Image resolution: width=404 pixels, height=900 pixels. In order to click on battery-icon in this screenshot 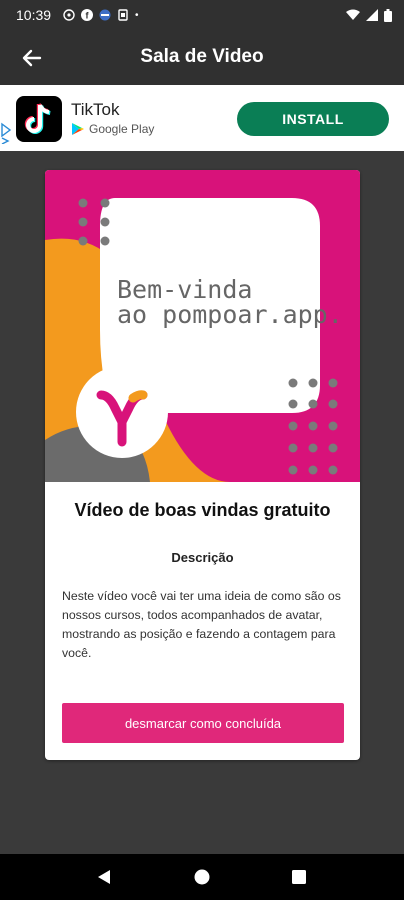, I will do `click(388, 15)`.